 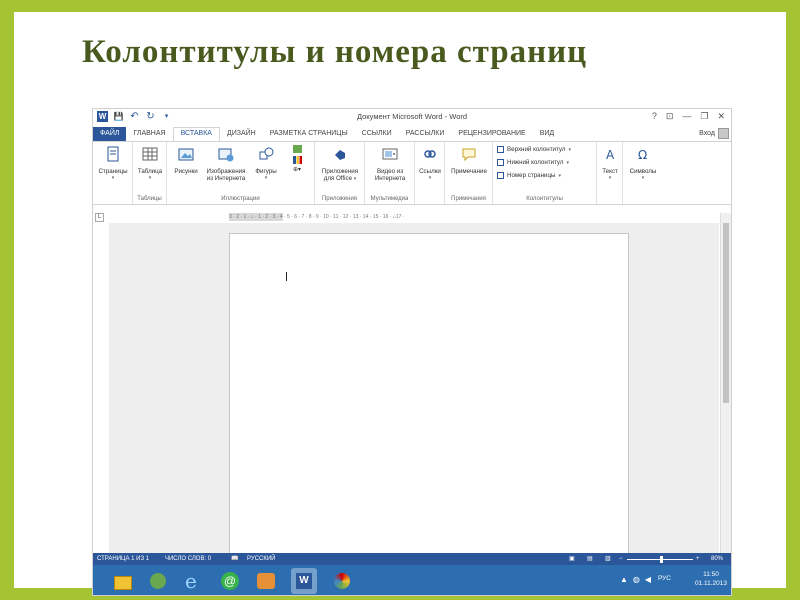 What do you see at coordinates (297, 149) in the screenshot?
I see `smartart-icon` at bounding box center [297, 149].